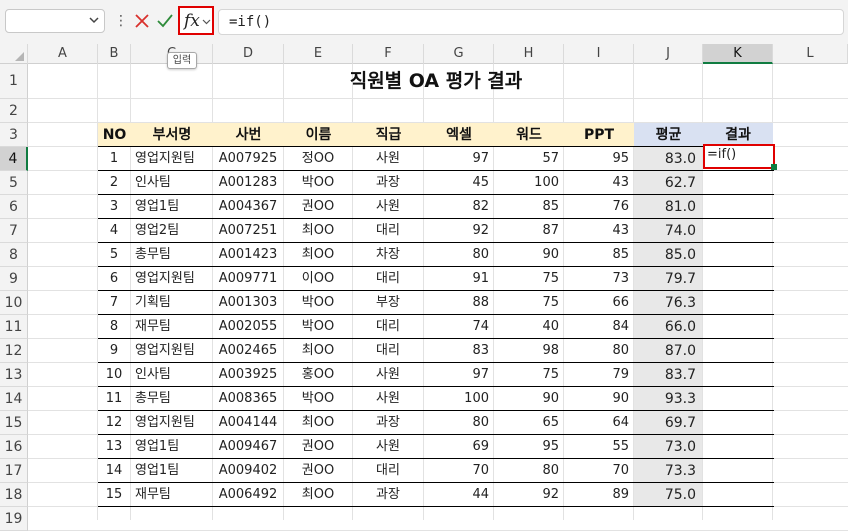 This screenshot has width=848, height=531. What do you see at coordinates (598, 255) in the screenshot?
I see `table-cell: 85` at bounding box center [598, 255].